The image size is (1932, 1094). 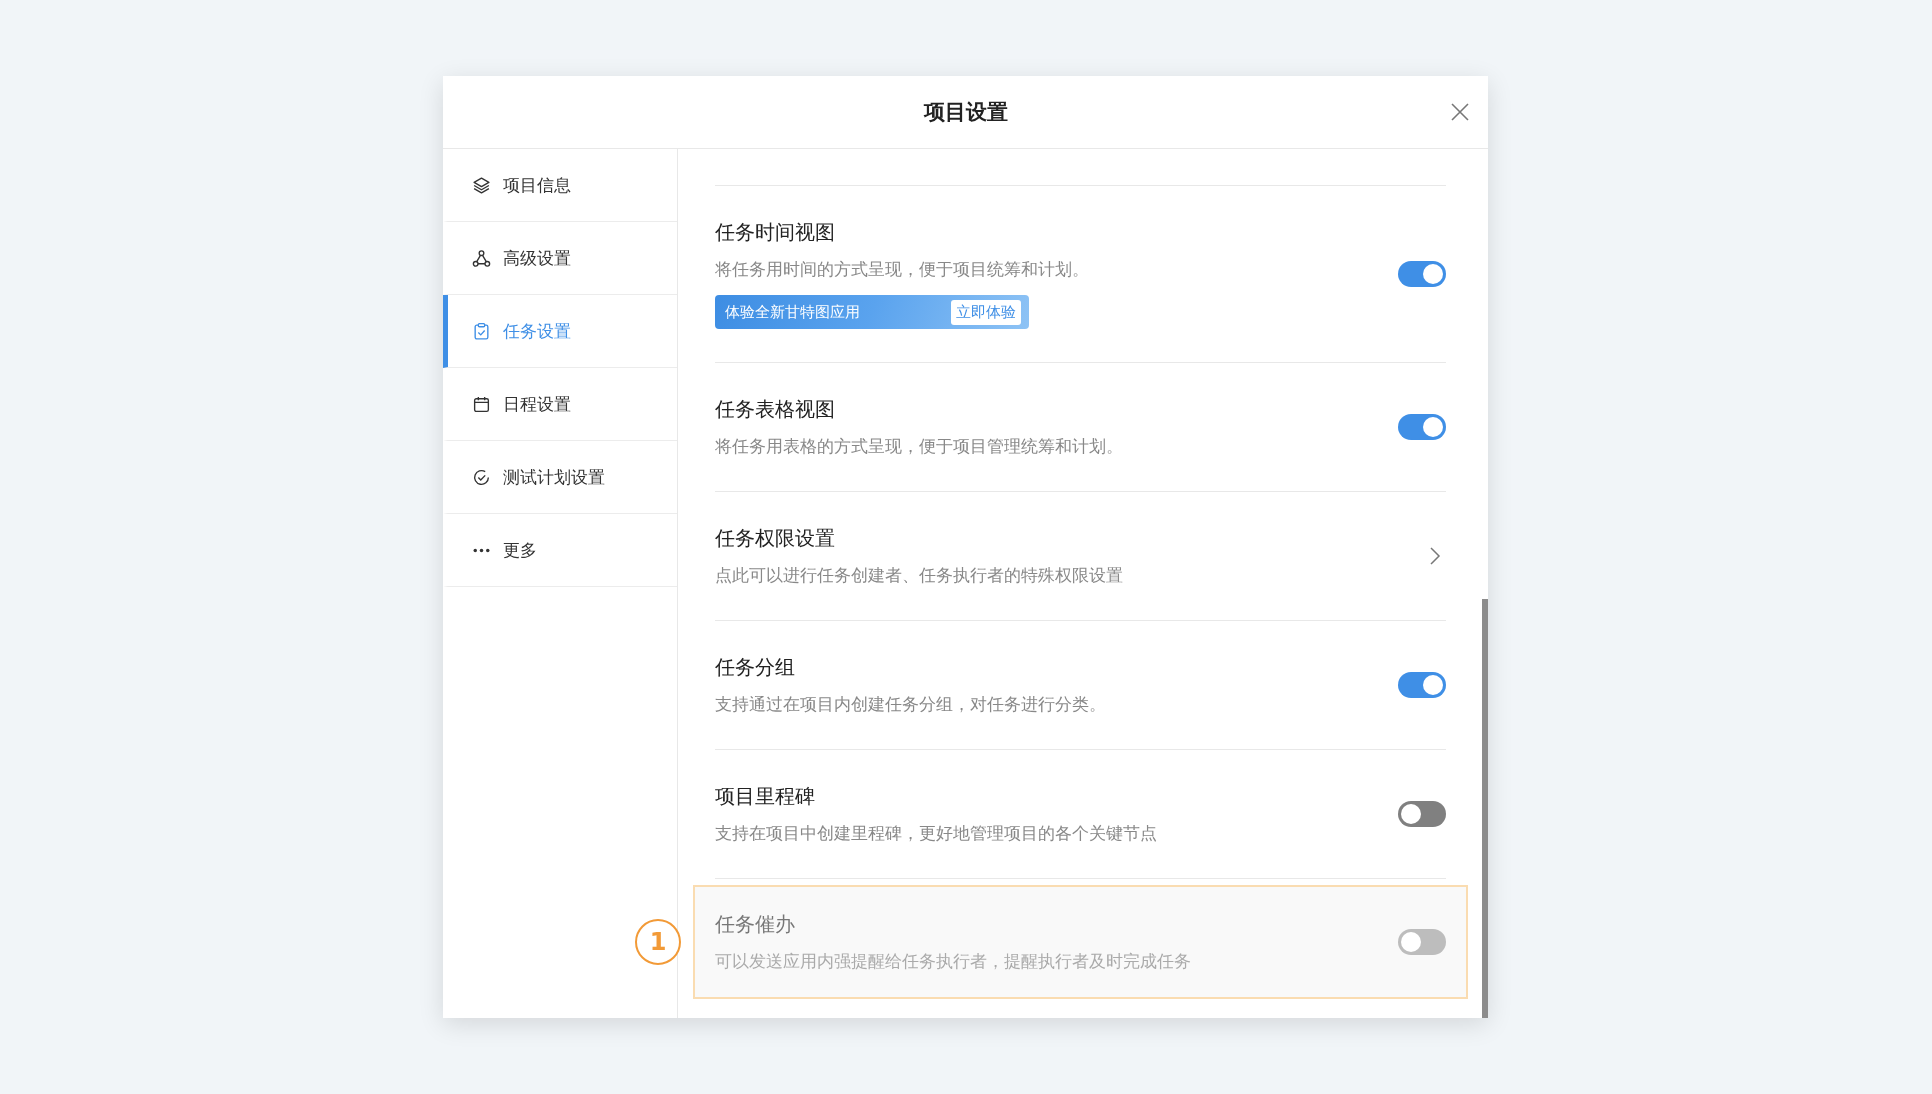 What do you see at coordinates (481, 404) in the screenshot?
I see `calendar-icon` at bounding box center [481, 404].